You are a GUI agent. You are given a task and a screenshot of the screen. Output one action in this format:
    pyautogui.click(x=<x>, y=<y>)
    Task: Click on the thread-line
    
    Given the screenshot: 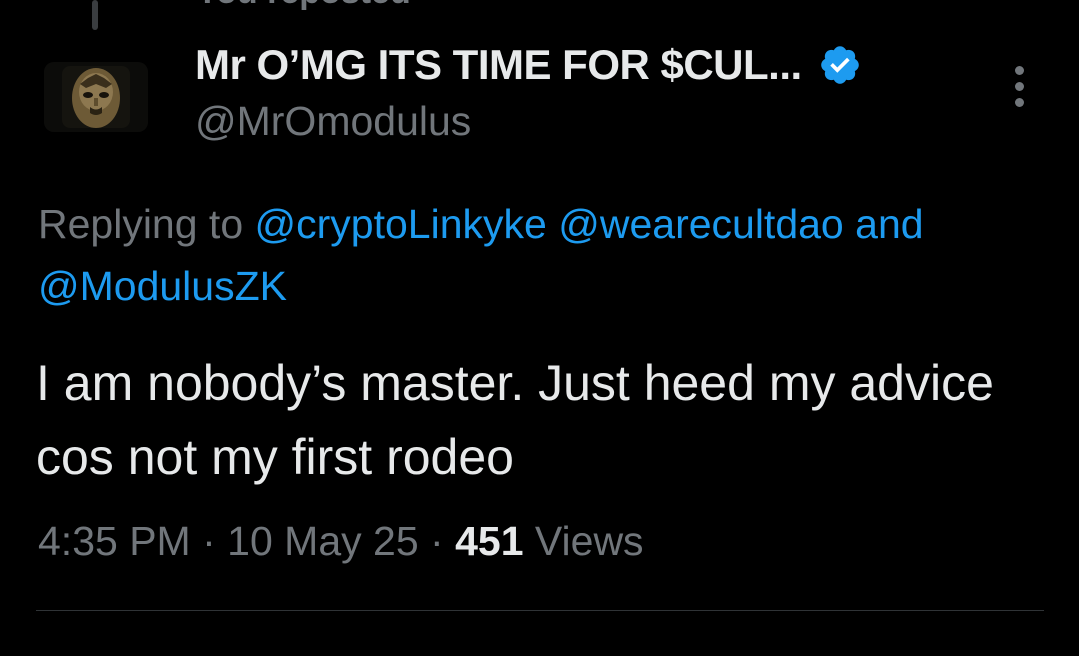 What is the action you would take?
    pyautogui.click(x=95, y=15)
    